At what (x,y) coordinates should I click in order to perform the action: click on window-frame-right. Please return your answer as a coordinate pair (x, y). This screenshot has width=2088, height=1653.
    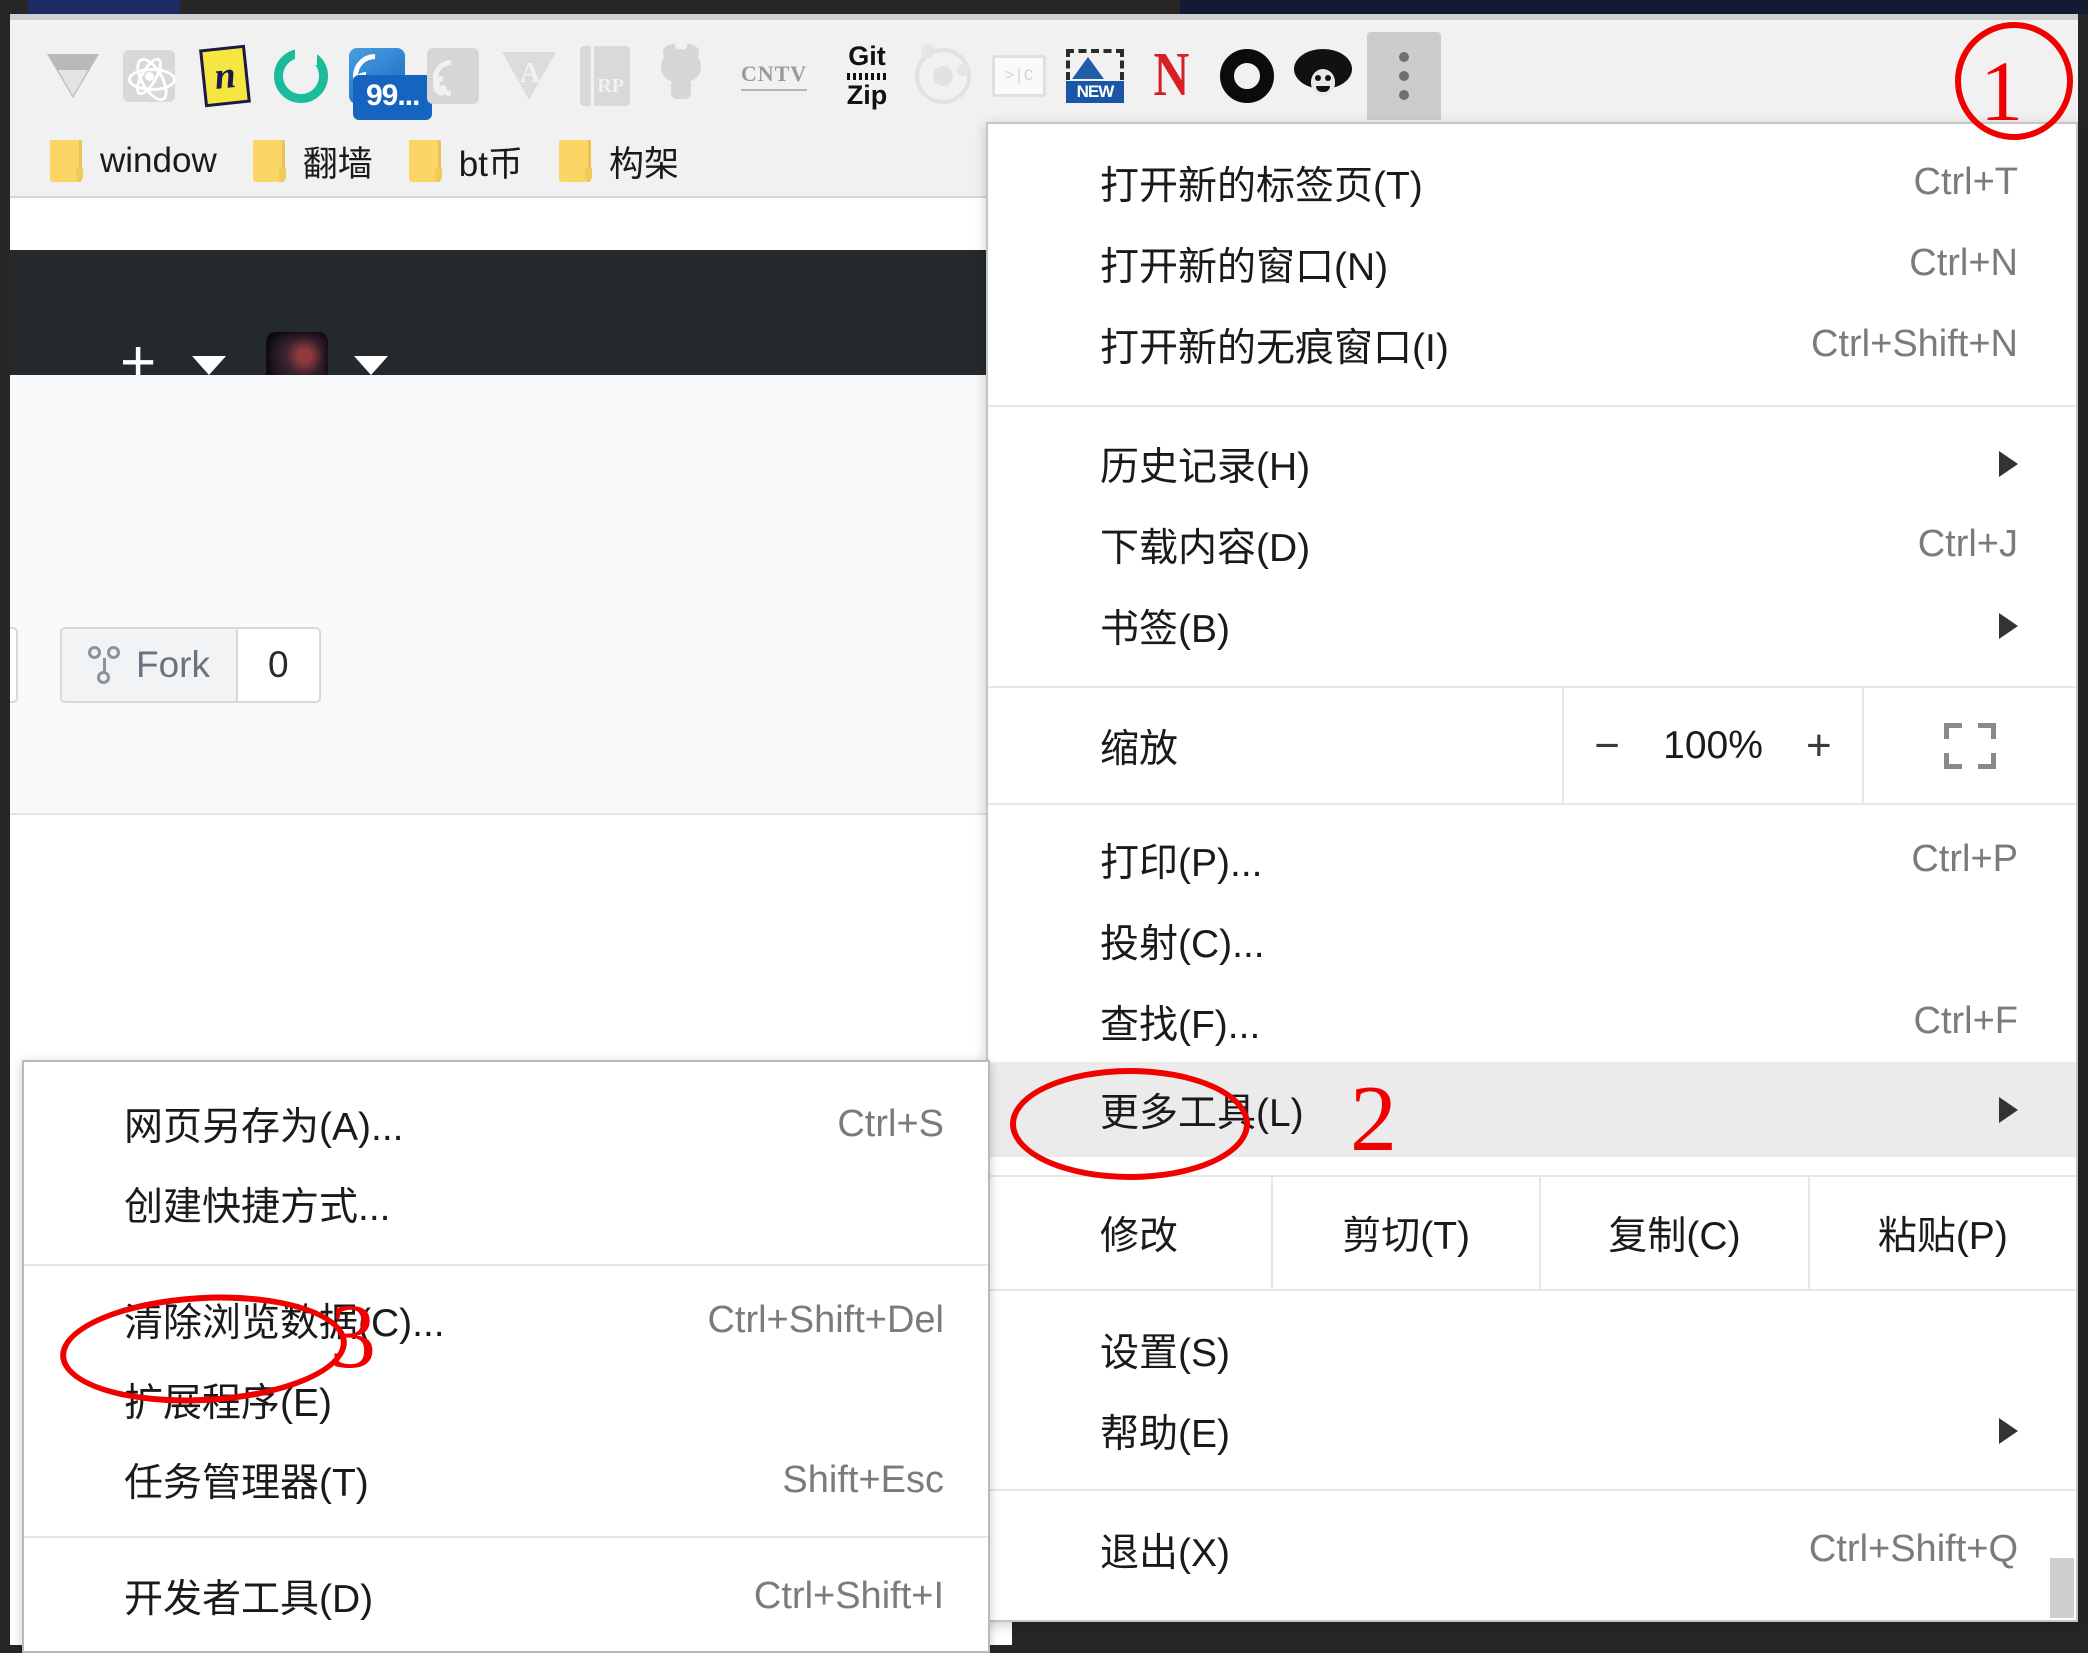
    Looking at the image, I should click on (2083, 833).